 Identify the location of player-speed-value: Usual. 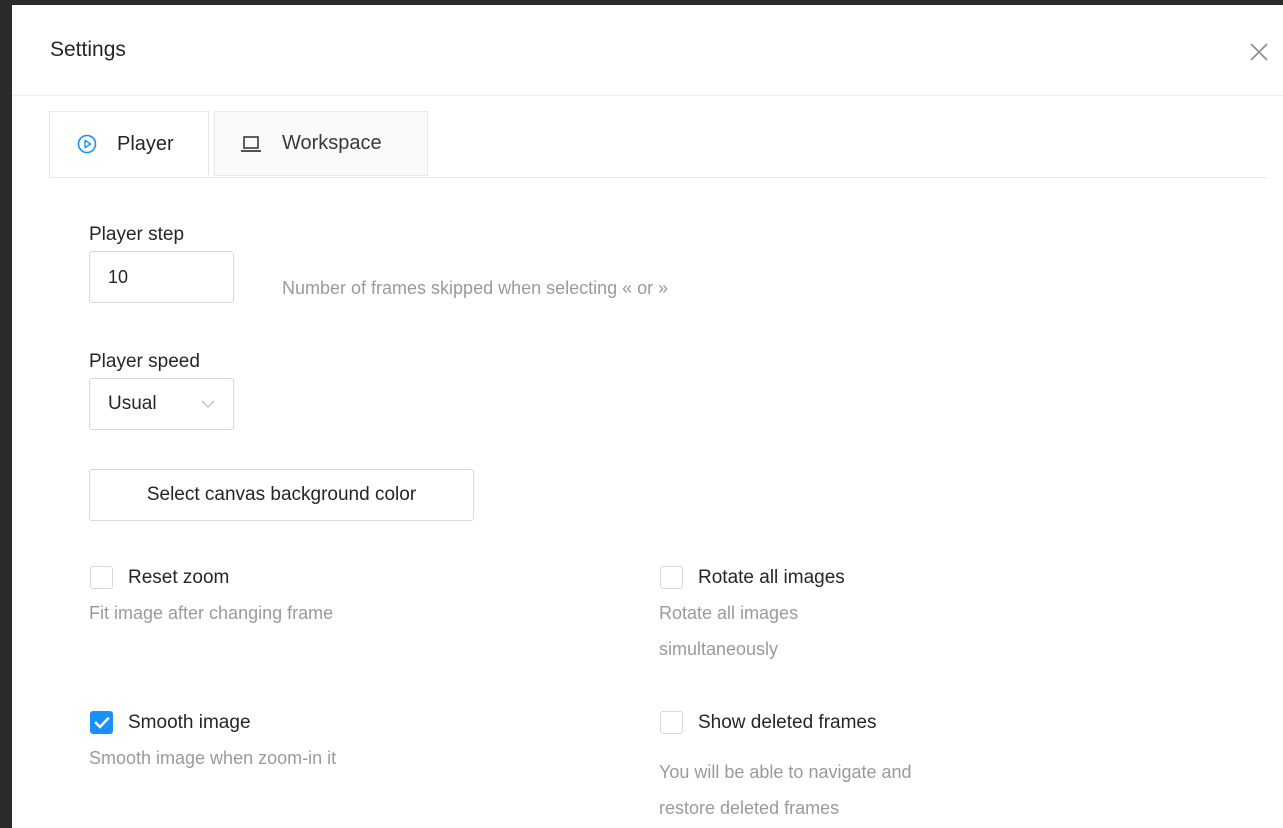
(132, 403).